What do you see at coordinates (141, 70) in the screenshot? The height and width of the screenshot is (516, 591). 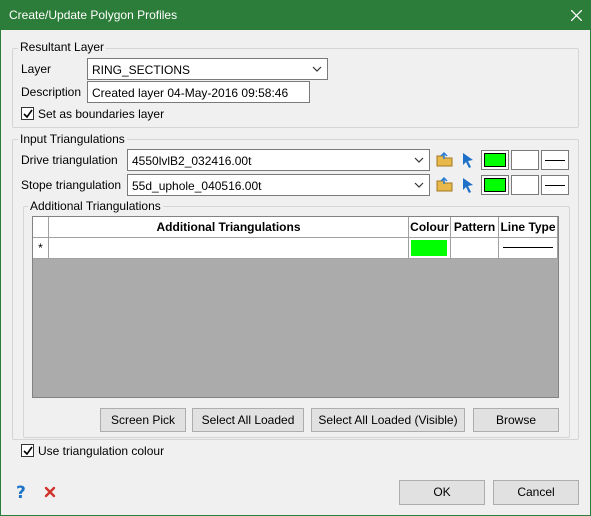 I see `layer-value: RING_SECTIONS` at bounding box center [141, 70].